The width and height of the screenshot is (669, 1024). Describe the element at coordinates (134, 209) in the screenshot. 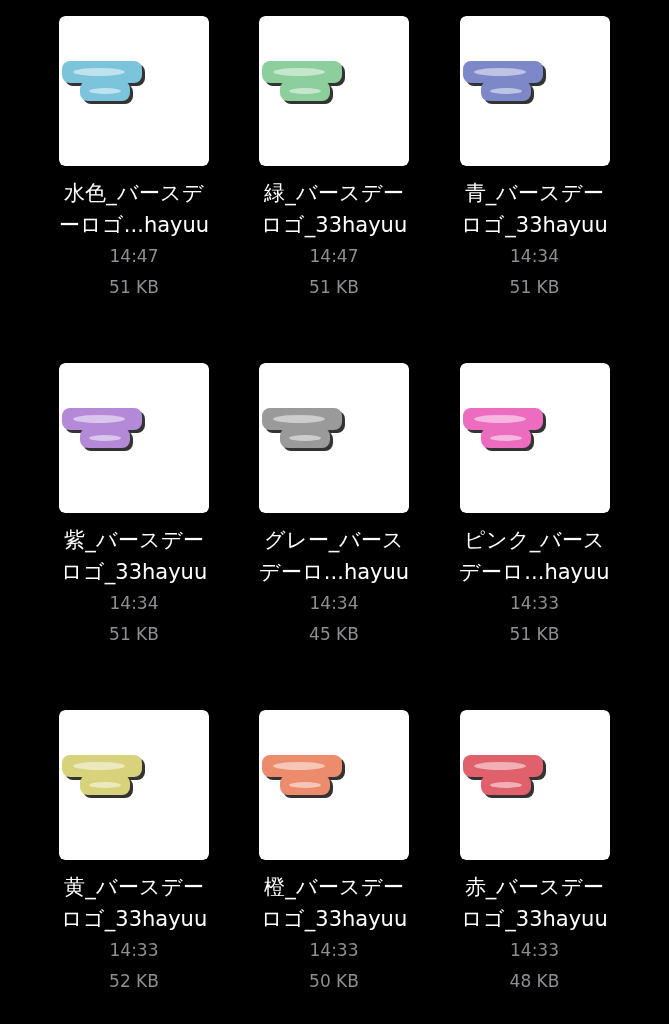

I see `file-name: 水色_バースデ ーロゴ...hayuu` at that location.